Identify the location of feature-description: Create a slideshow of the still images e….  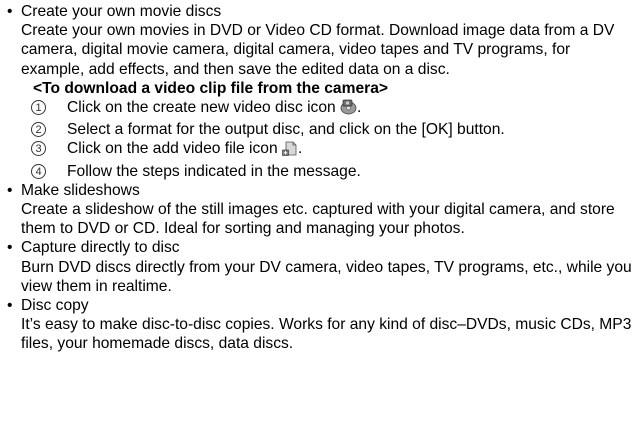
(318, 219).